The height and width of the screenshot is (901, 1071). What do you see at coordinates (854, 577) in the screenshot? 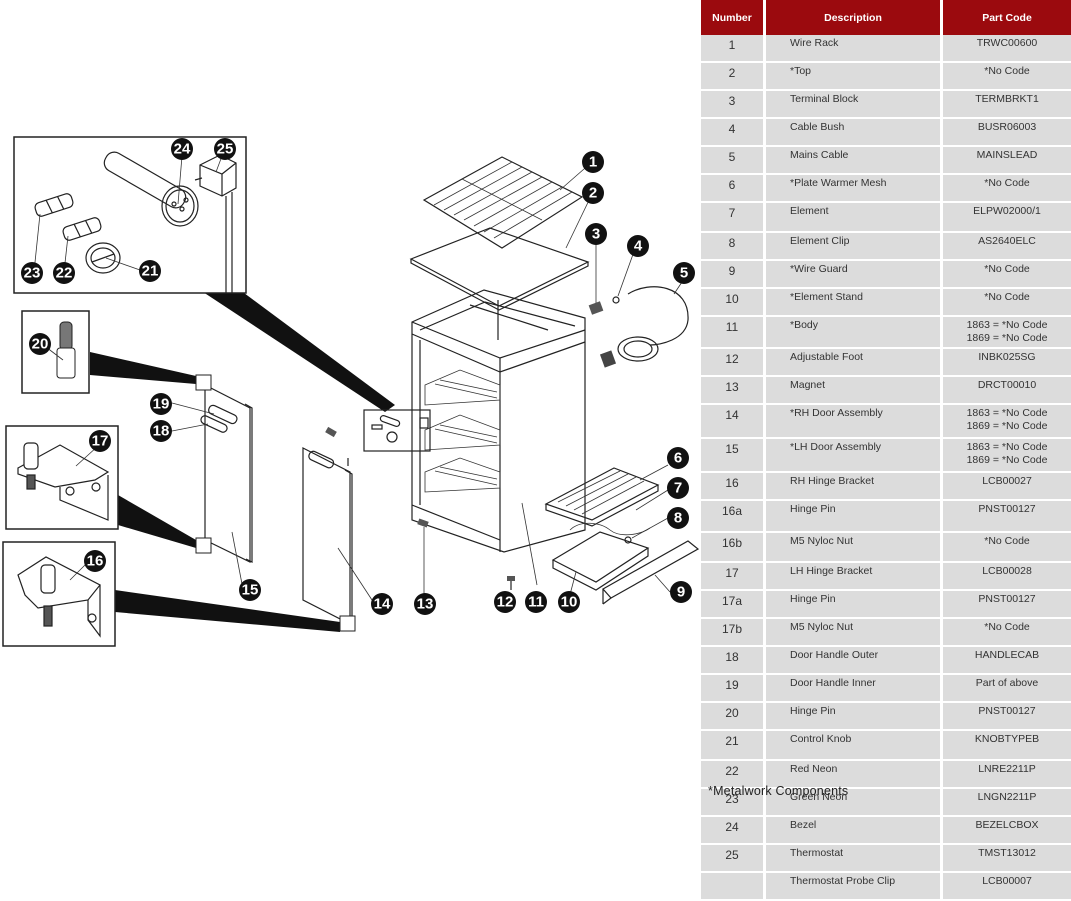
I see `part-description: LH Hinge Bracket` at bounding box center [854, 577].